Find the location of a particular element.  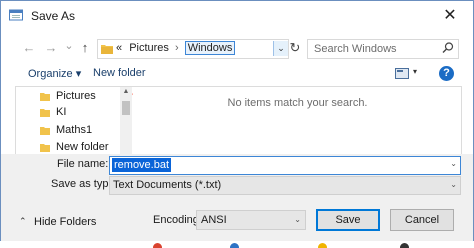

refresh-button: ↻ is located at coordinates (295, 48).